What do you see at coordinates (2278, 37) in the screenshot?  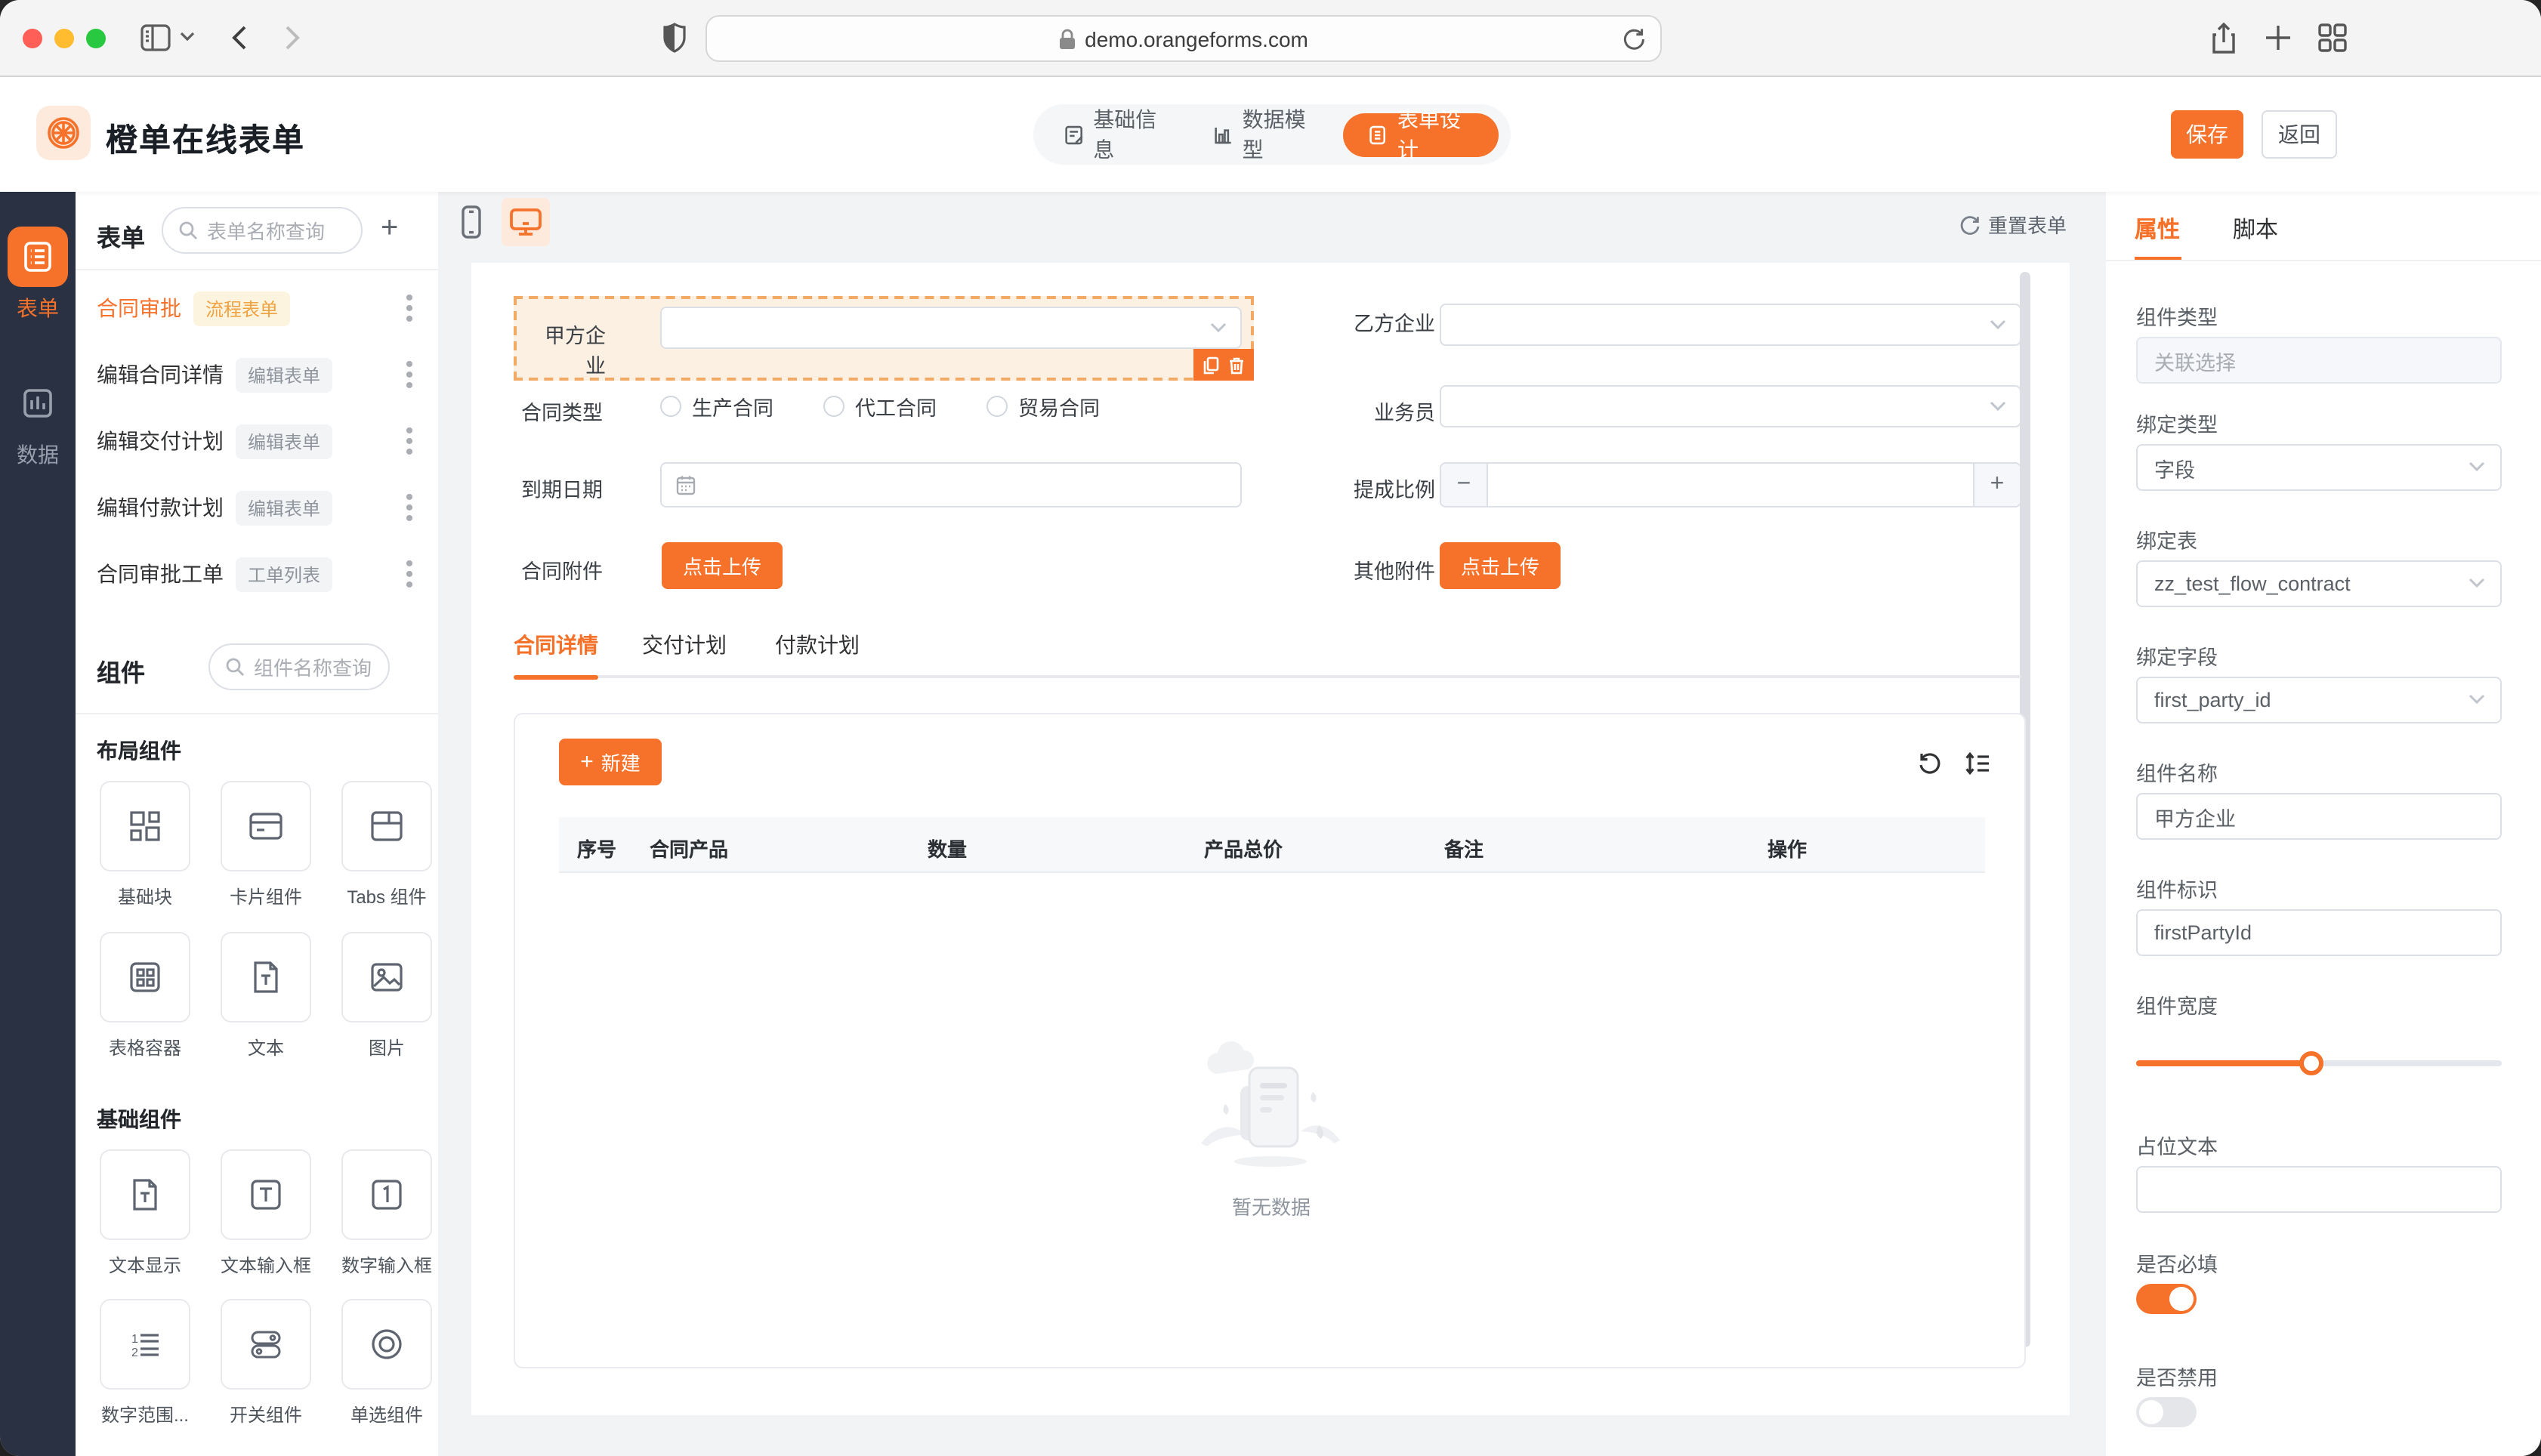 I see `new-tab-icon` at bounding box center [2278, 37].